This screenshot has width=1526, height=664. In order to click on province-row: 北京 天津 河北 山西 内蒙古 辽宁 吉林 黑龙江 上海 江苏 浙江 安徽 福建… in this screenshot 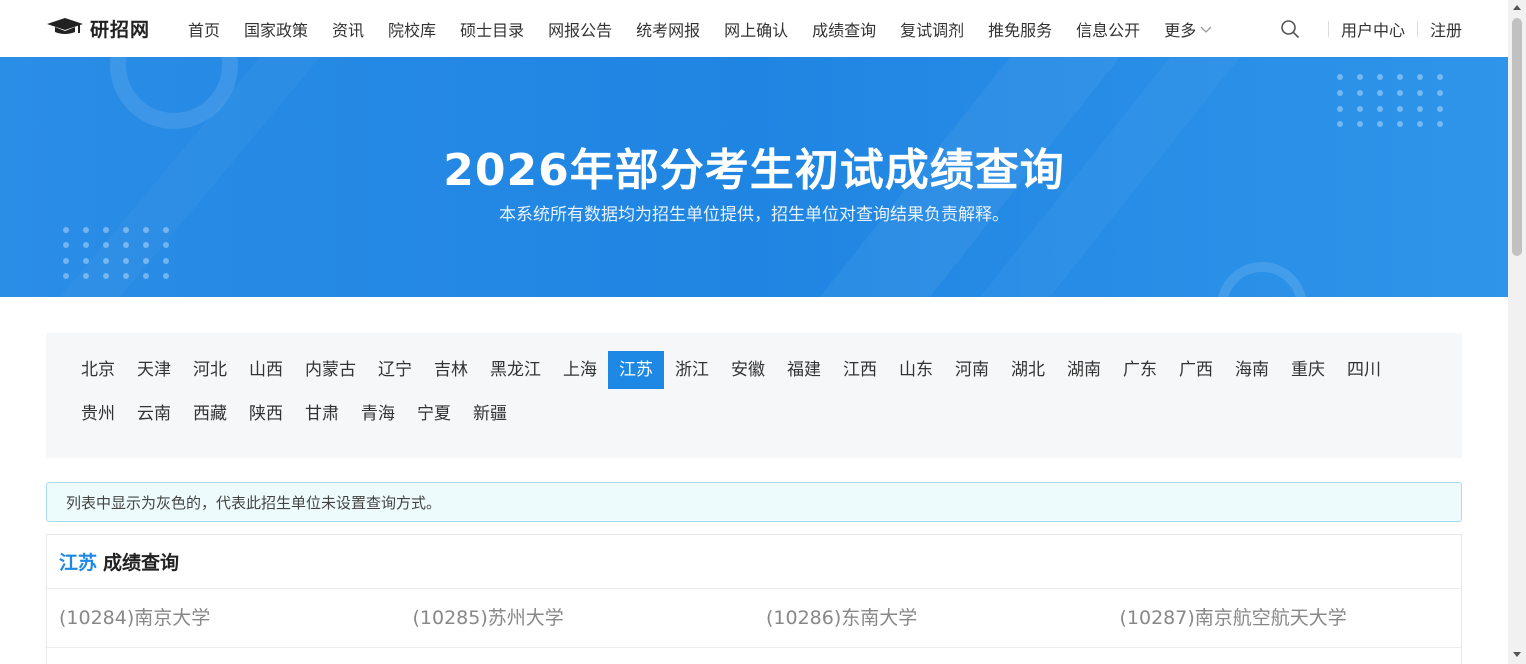, I will do `click(731, 370)`.